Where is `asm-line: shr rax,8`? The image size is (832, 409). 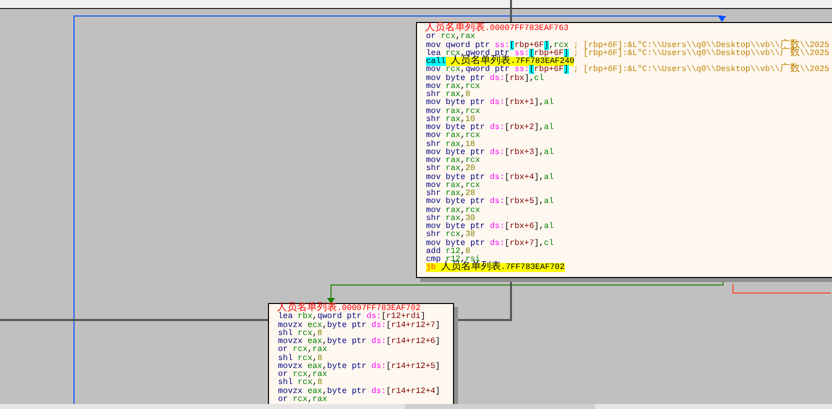
asm-line: shr rax,8 is located at coordinates (448, 95).